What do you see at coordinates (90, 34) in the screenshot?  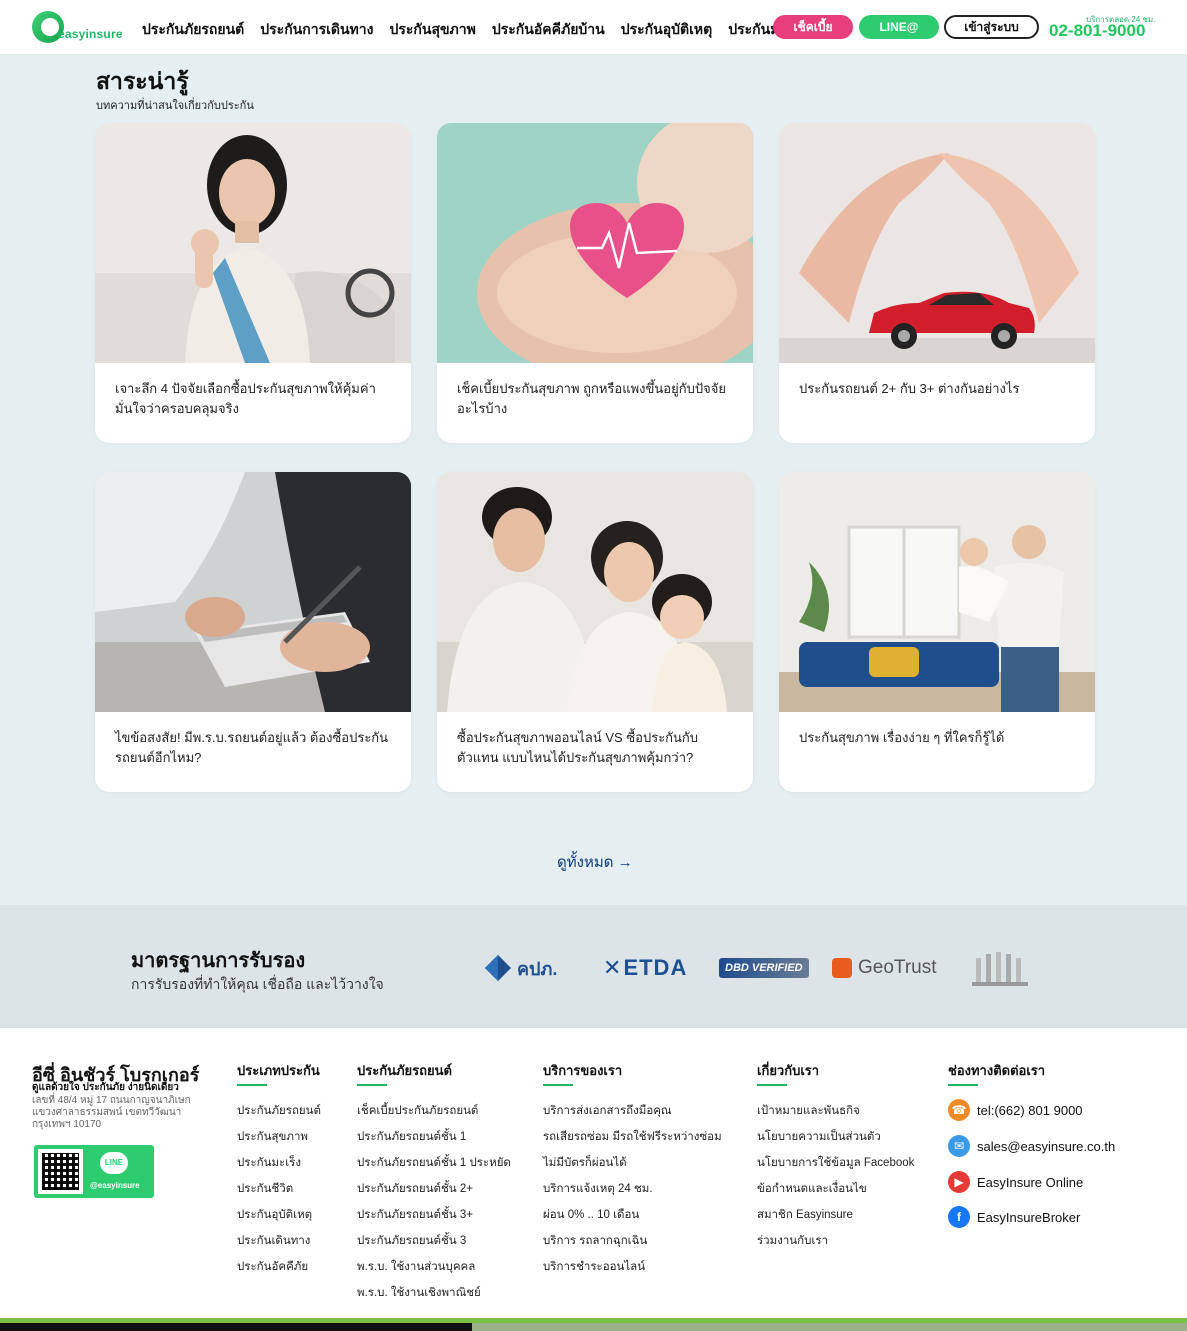 I see `logo-text: easyinsure` at bounding box center [90, 34].